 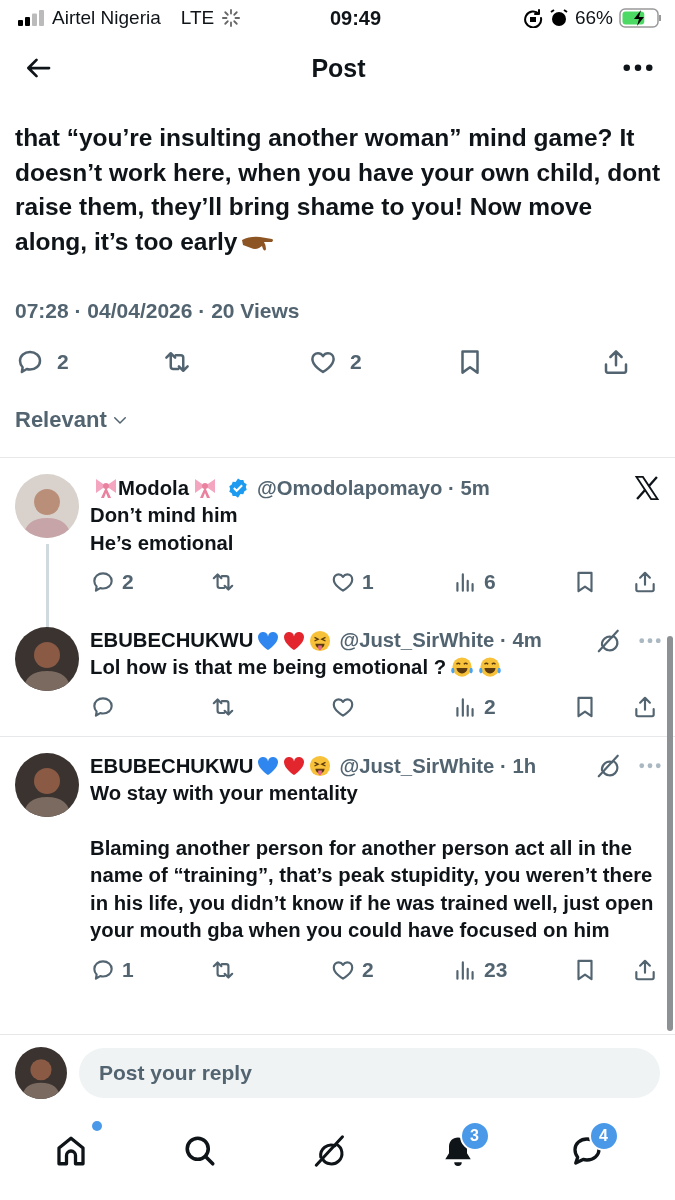 I want to click on views-button: 6, so click(x=512, y=582).